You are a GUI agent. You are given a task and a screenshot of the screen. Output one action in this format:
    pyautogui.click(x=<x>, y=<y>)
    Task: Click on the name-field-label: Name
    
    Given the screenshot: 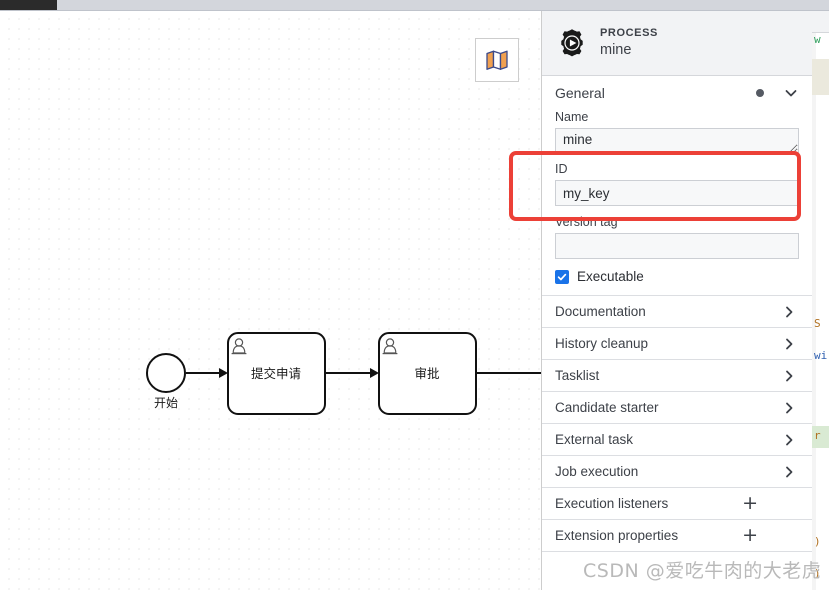 What is the action you would take?
    pyautogui.click(x=572, y=117)
    